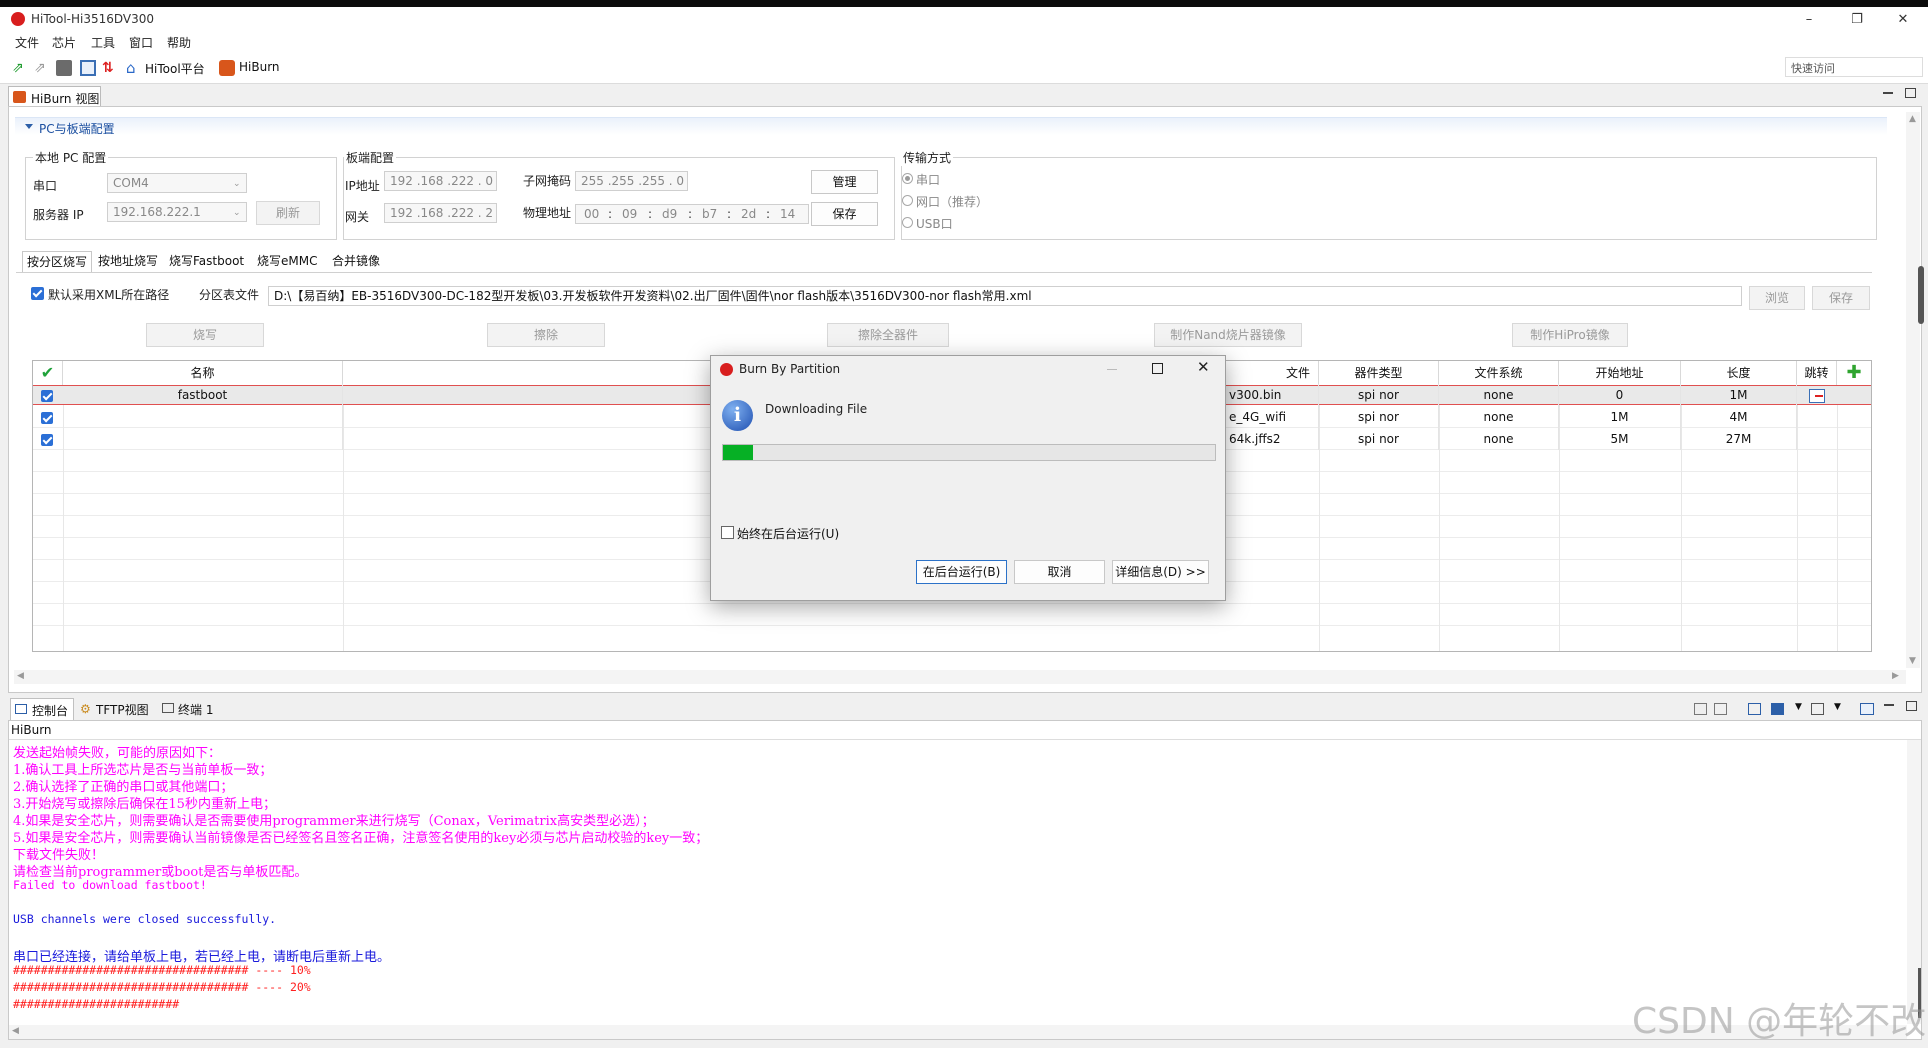 The height and width of the screenshot is (1048, 1928). What do you see at coordinates (1888, 93) in the screenshot?
I see `editor-minimize-icon` at bounding box center [1888, 93].